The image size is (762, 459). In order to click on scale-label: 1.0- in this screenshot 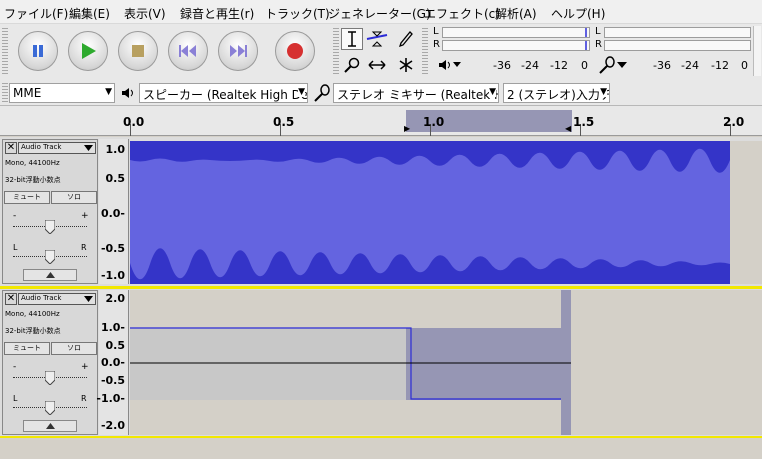, I will do `click(112, 327)`.